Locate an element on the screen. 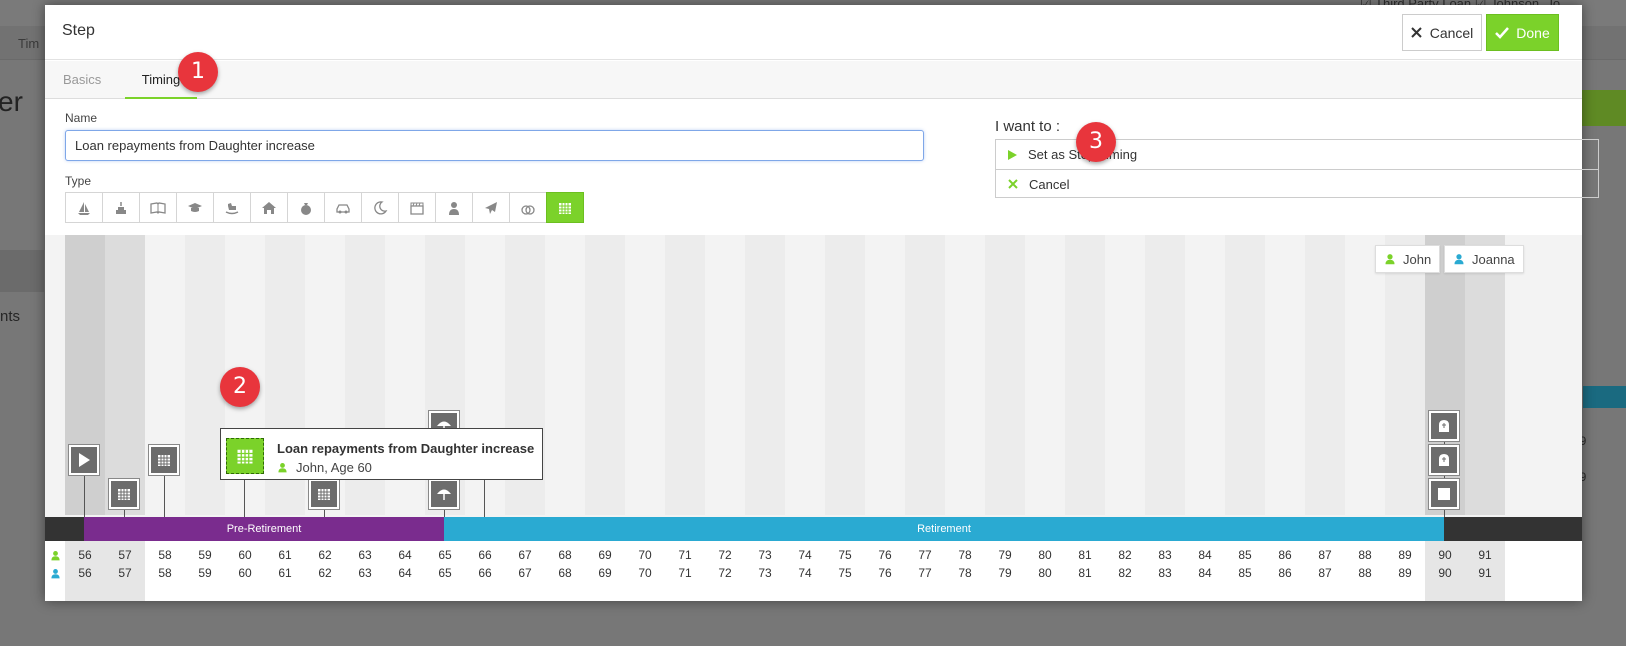  type-label: Type is located at coordinates (78, 181).